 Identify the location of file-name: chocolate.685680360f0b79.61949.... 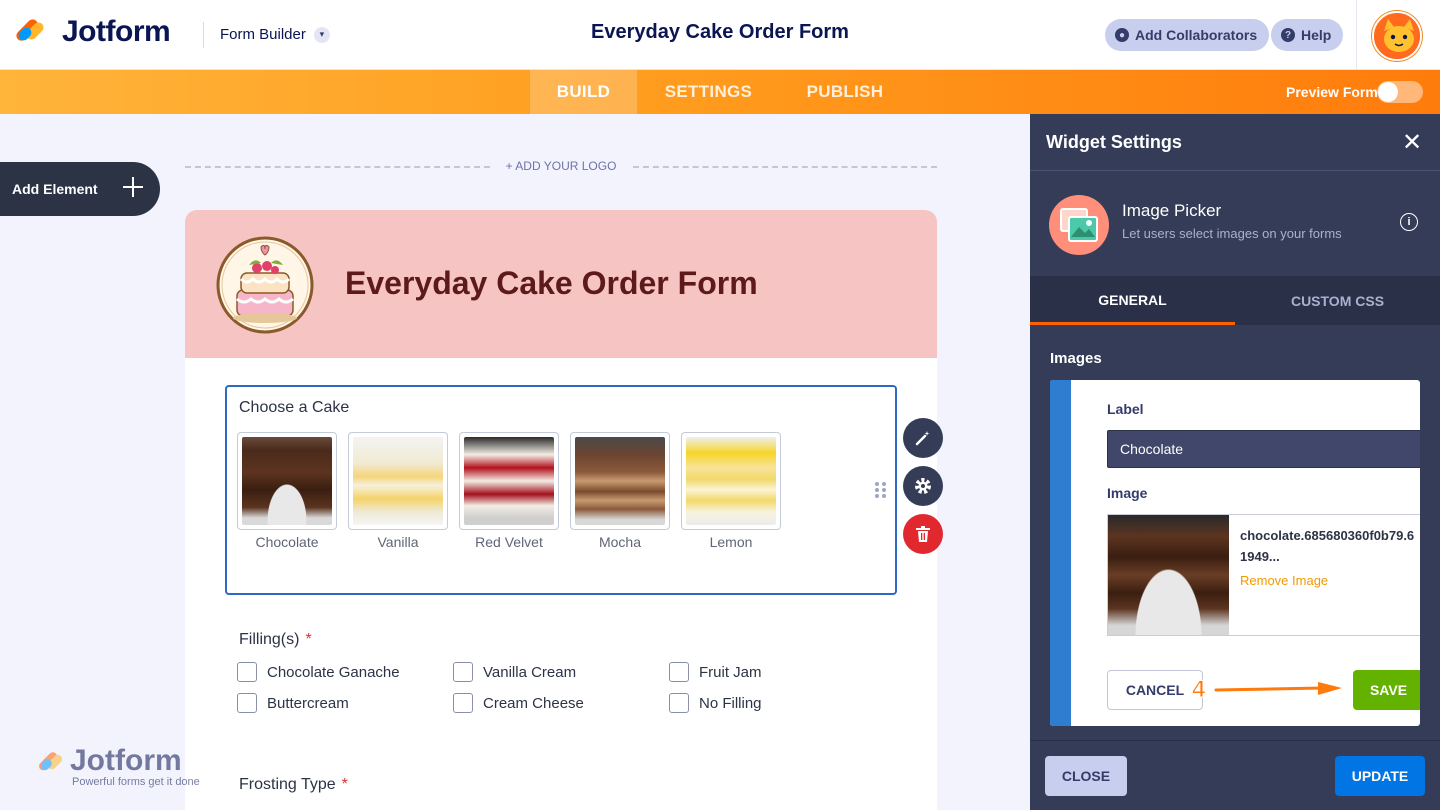
(1327, 546).